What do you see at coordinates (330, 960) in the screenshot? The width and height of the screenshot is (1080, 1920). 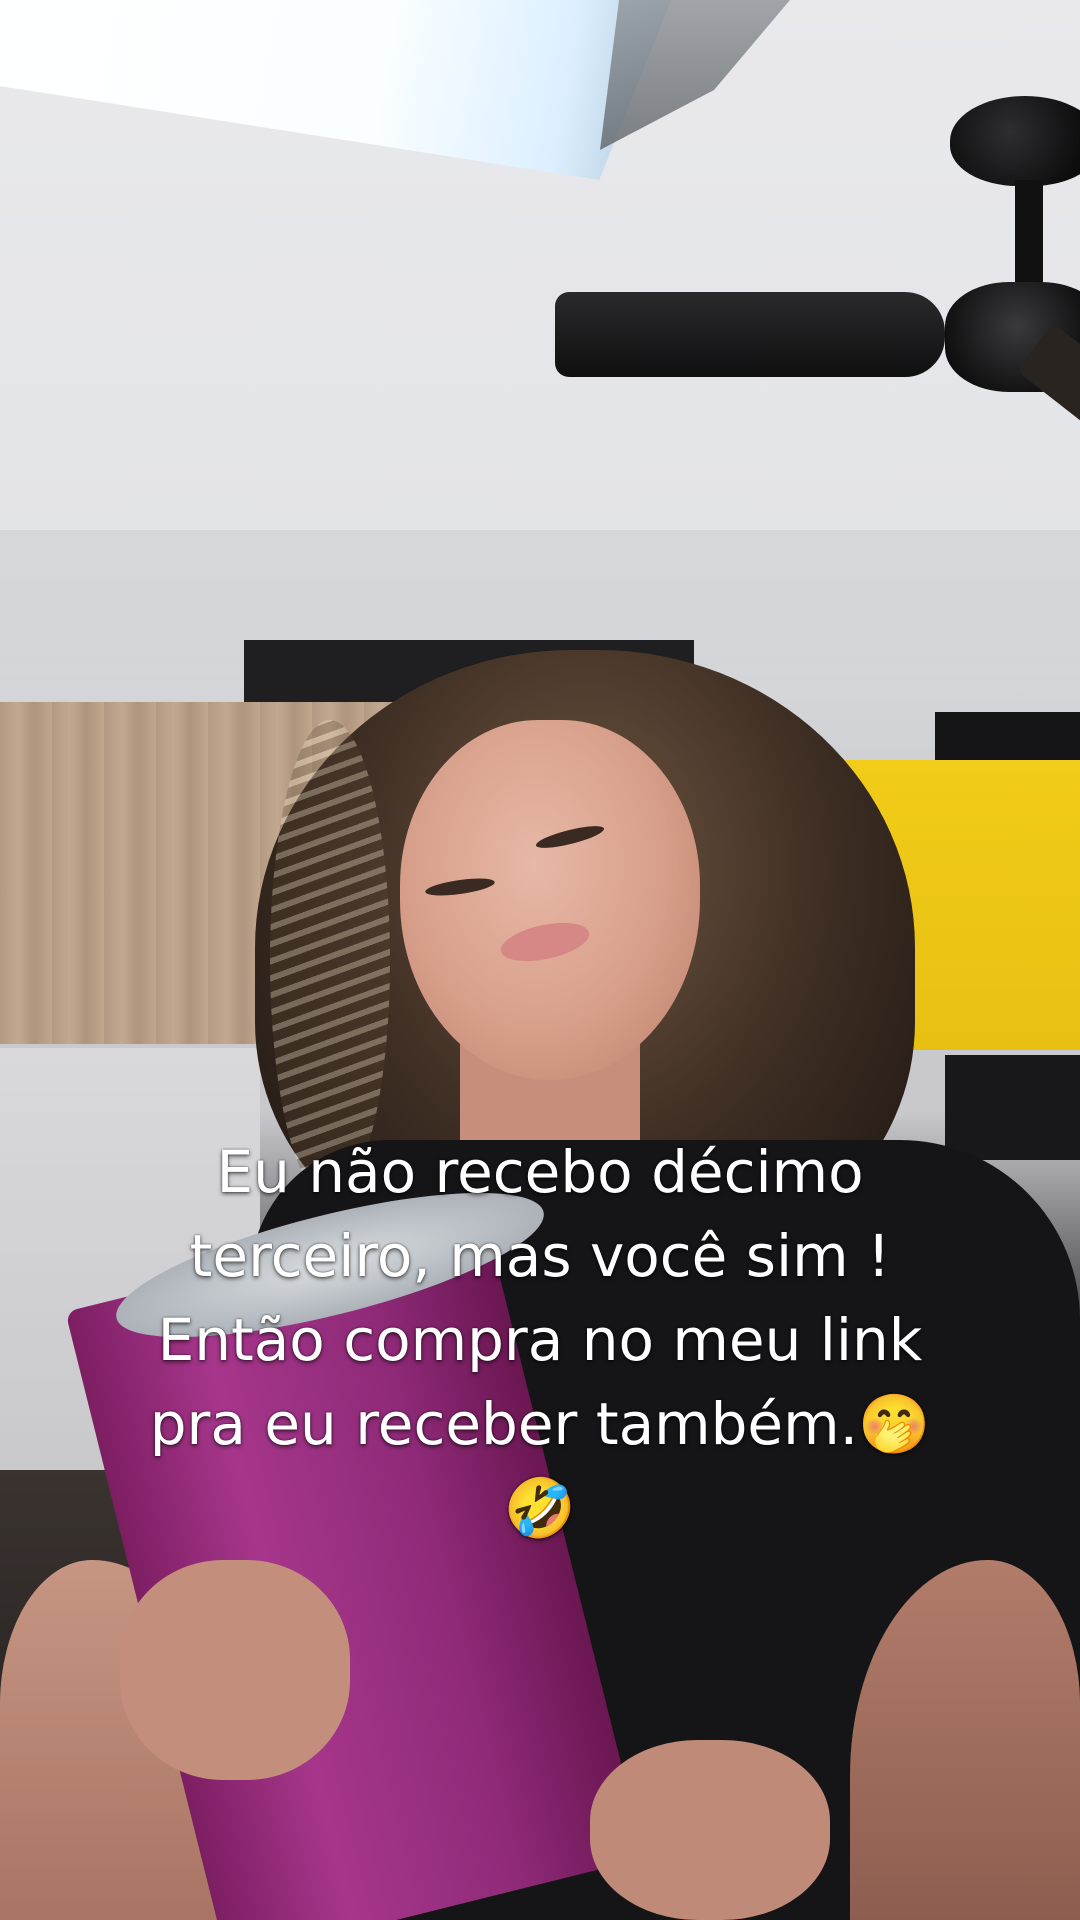 I see `person-hair-highlights` at bounding box center [330, 960].